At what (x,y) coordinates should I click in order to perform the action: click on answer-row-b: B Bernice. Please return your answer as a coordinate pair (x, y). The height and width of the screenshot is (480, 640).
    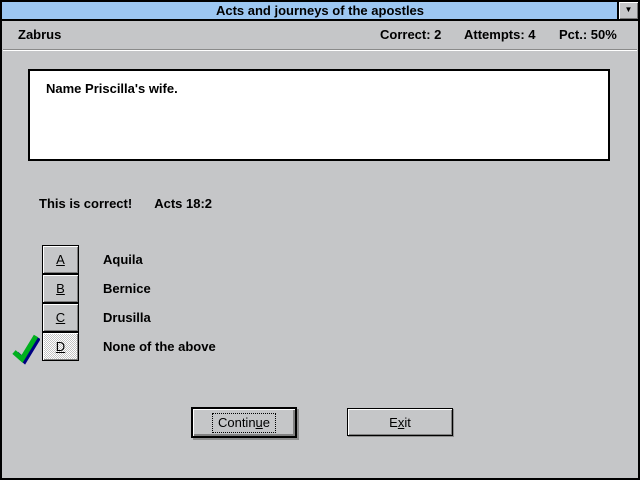
    Looking at the image, I should click on (129, 288).